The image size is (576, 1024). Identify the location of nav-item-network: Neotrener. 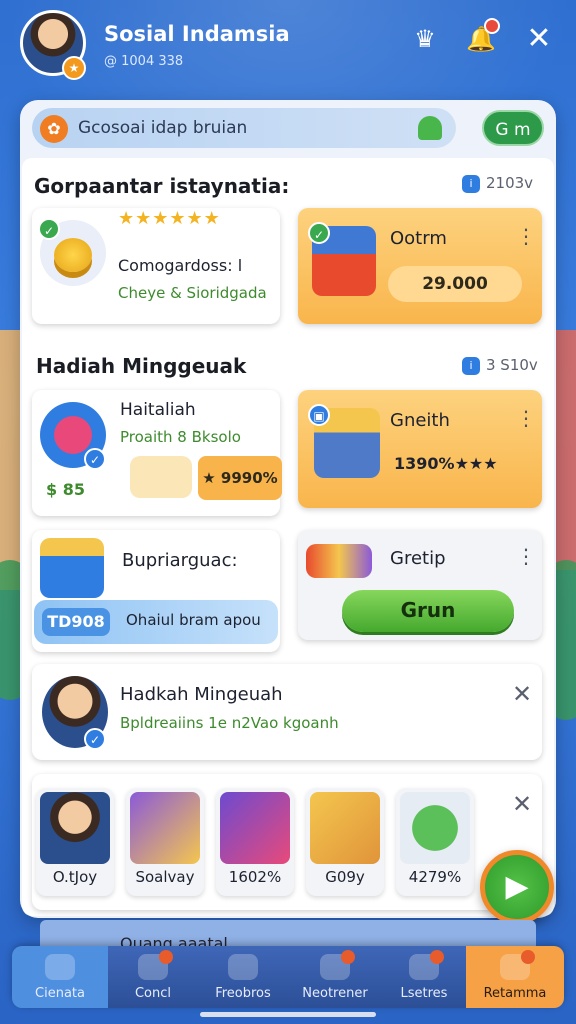
(335, 977).